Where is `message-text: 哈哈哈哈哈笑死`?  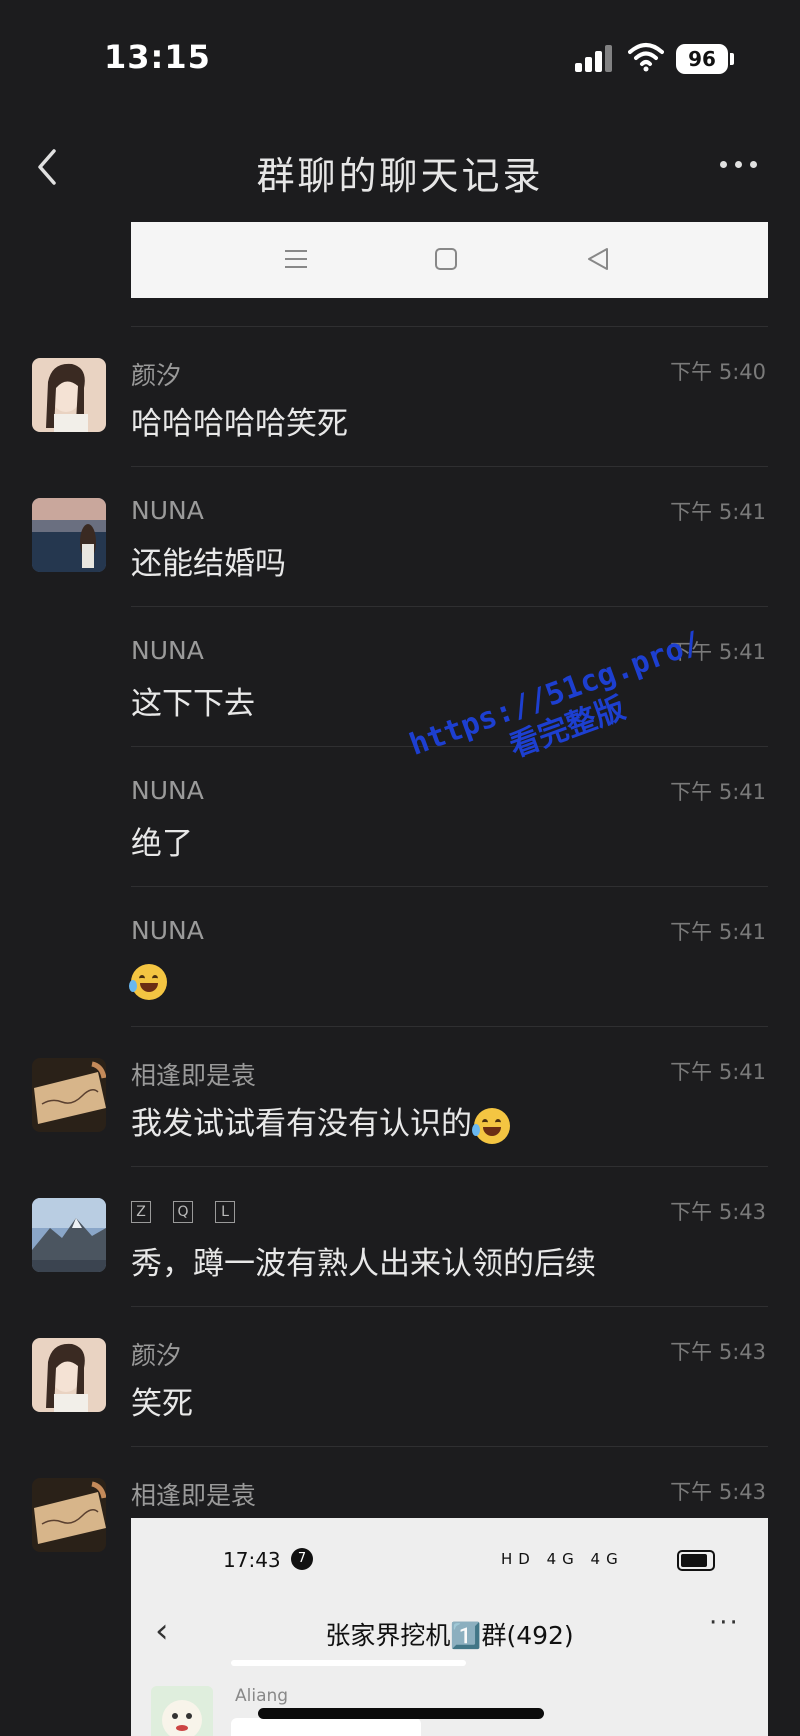 message-text: 哈哈哈哈哈笑死 is located at coordinates (239, 424).